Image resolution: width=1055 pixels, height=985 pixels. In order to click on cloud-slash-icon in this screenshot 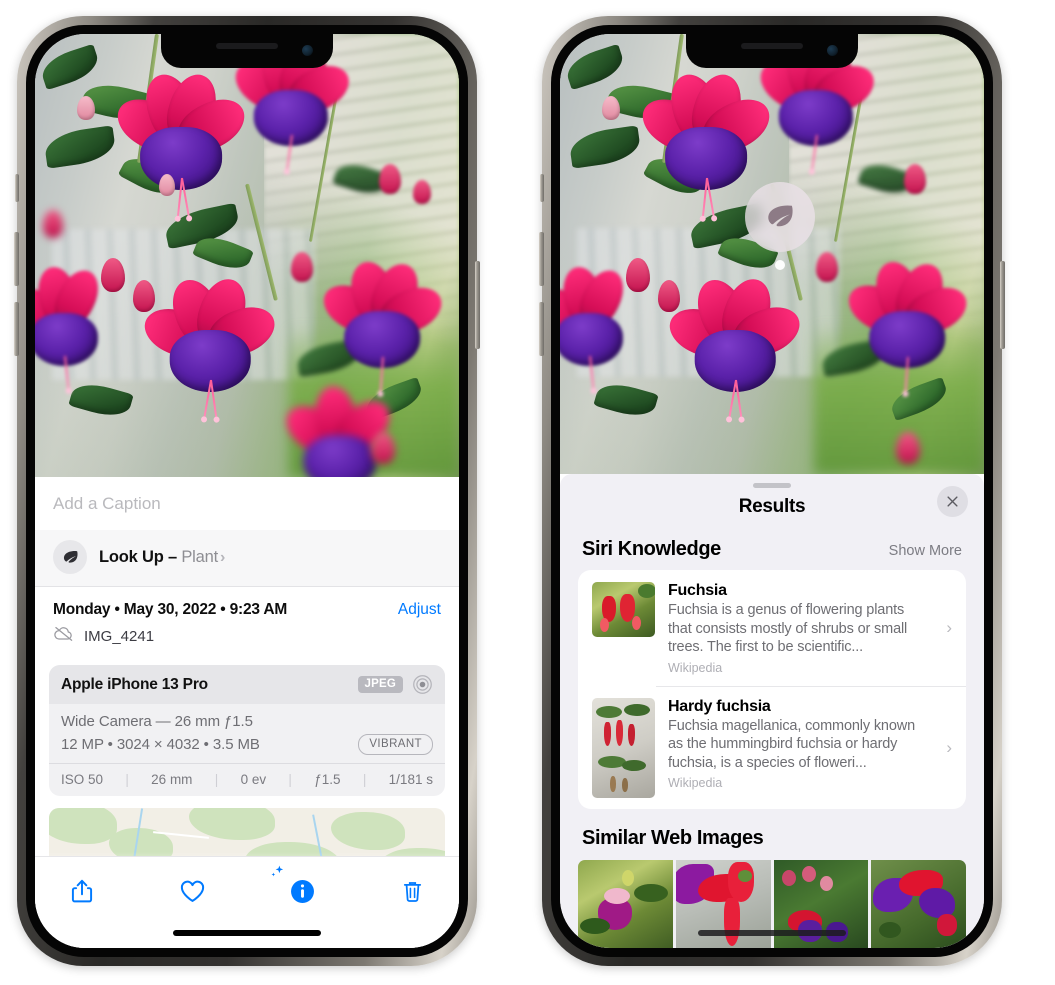, I will do `click(64, 636)`.